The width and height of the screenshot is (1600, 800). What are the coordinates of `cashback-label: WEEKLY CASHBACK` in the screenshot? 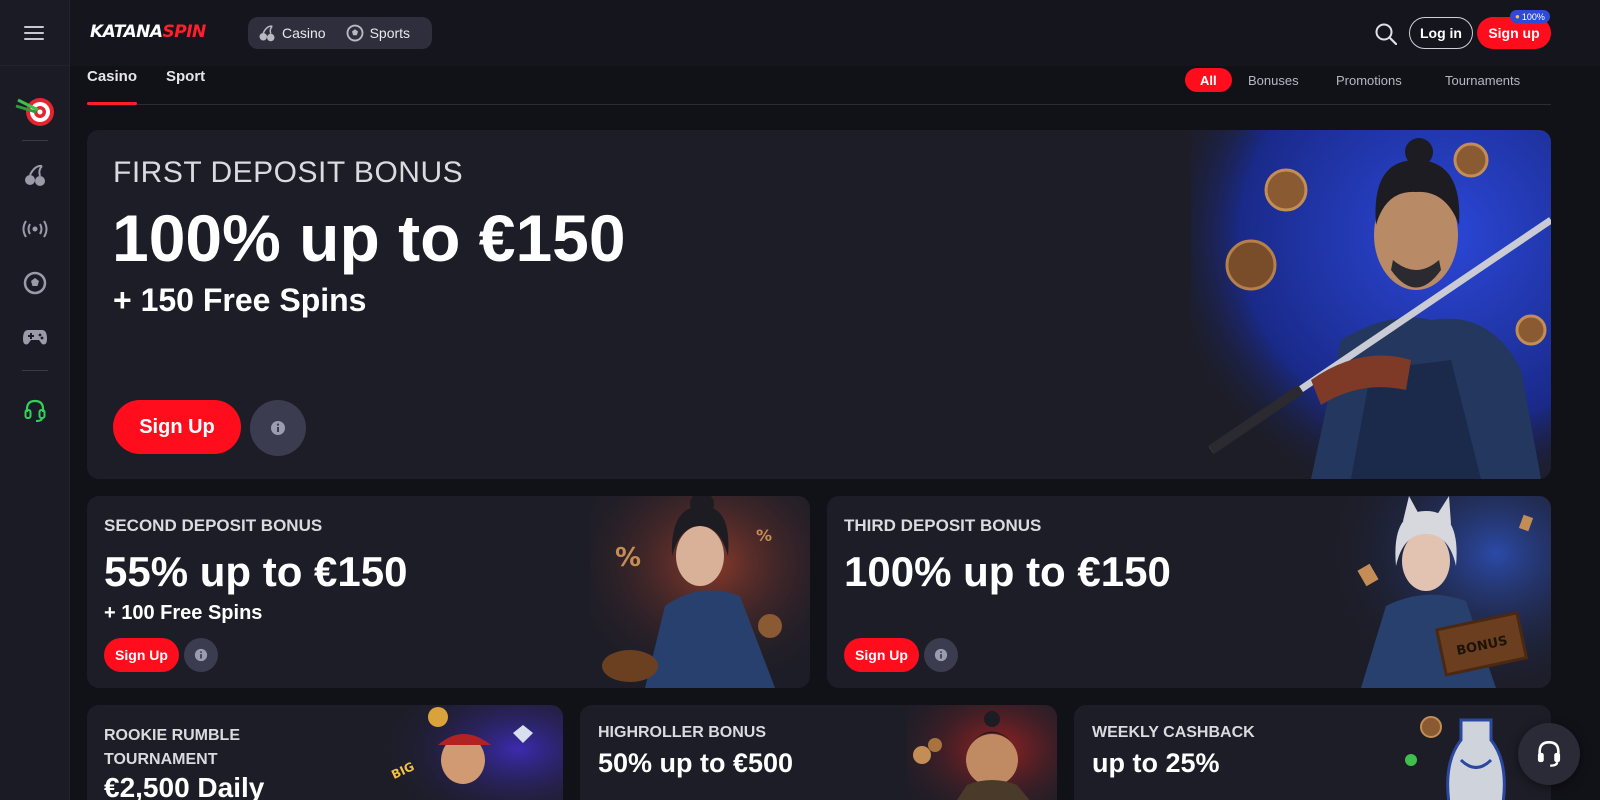 It's located at (1173, 732).